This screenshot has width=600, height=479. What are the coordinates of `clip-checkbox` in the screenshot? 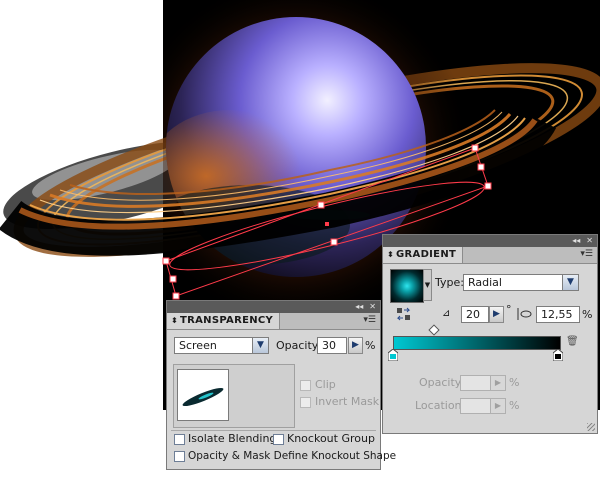 It's located at (305, 385).